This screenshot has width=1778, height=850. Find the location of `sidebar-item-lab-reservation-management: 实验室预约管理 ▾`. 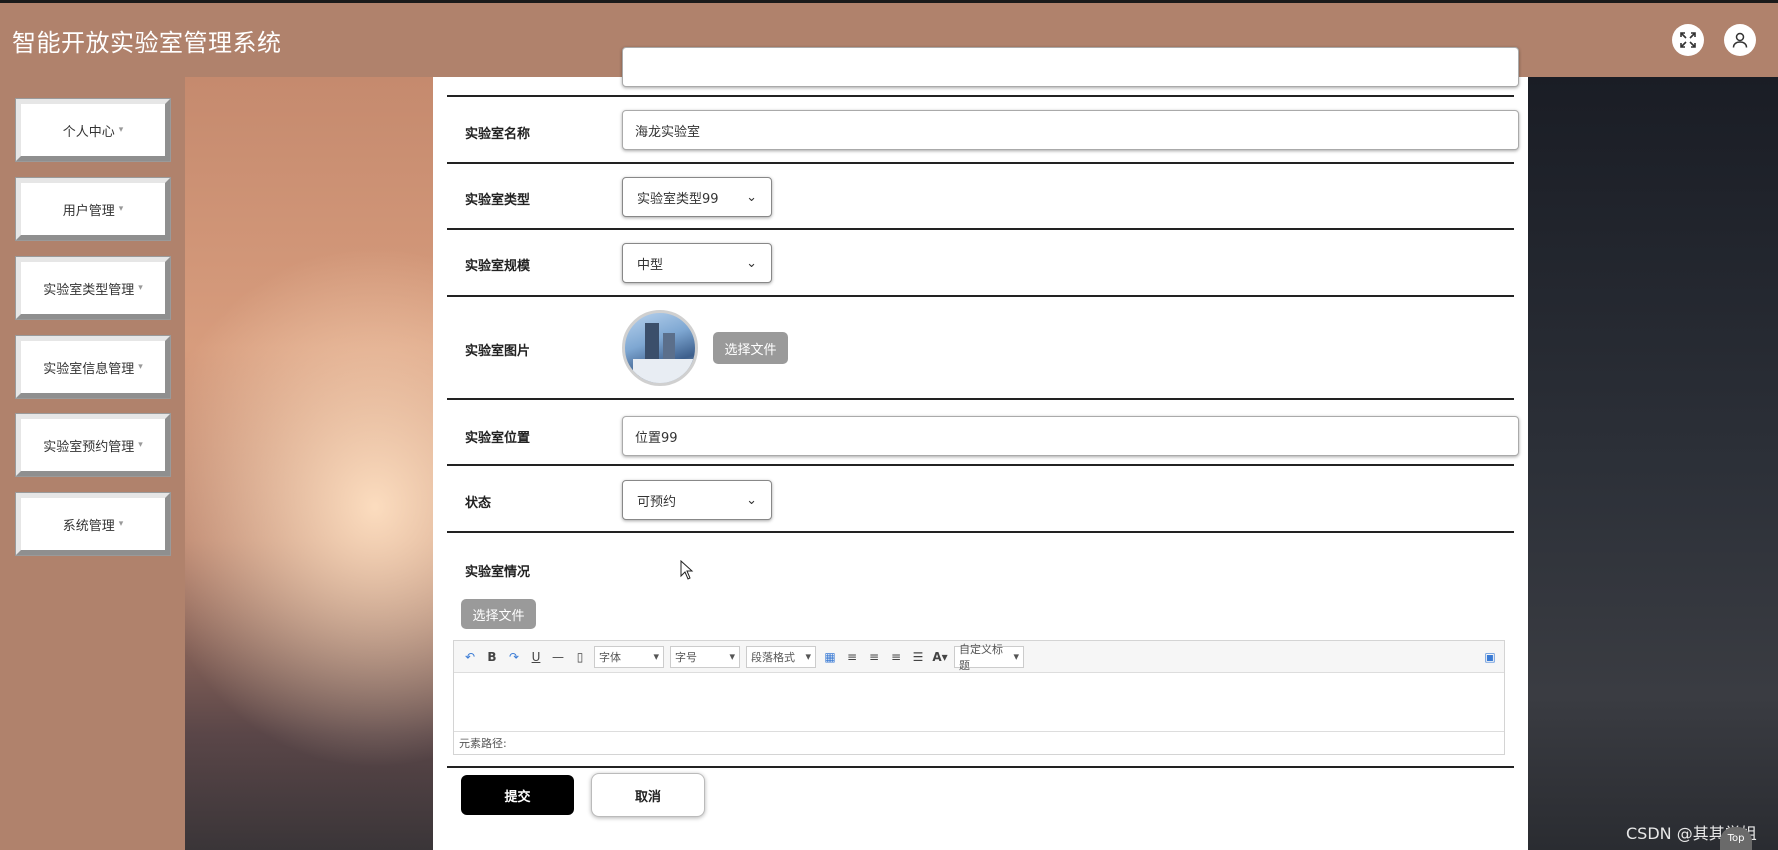

sidebar-item-lab-reservation-management: 实验室预约管理 ▾ is located at coordinates (93, 445).